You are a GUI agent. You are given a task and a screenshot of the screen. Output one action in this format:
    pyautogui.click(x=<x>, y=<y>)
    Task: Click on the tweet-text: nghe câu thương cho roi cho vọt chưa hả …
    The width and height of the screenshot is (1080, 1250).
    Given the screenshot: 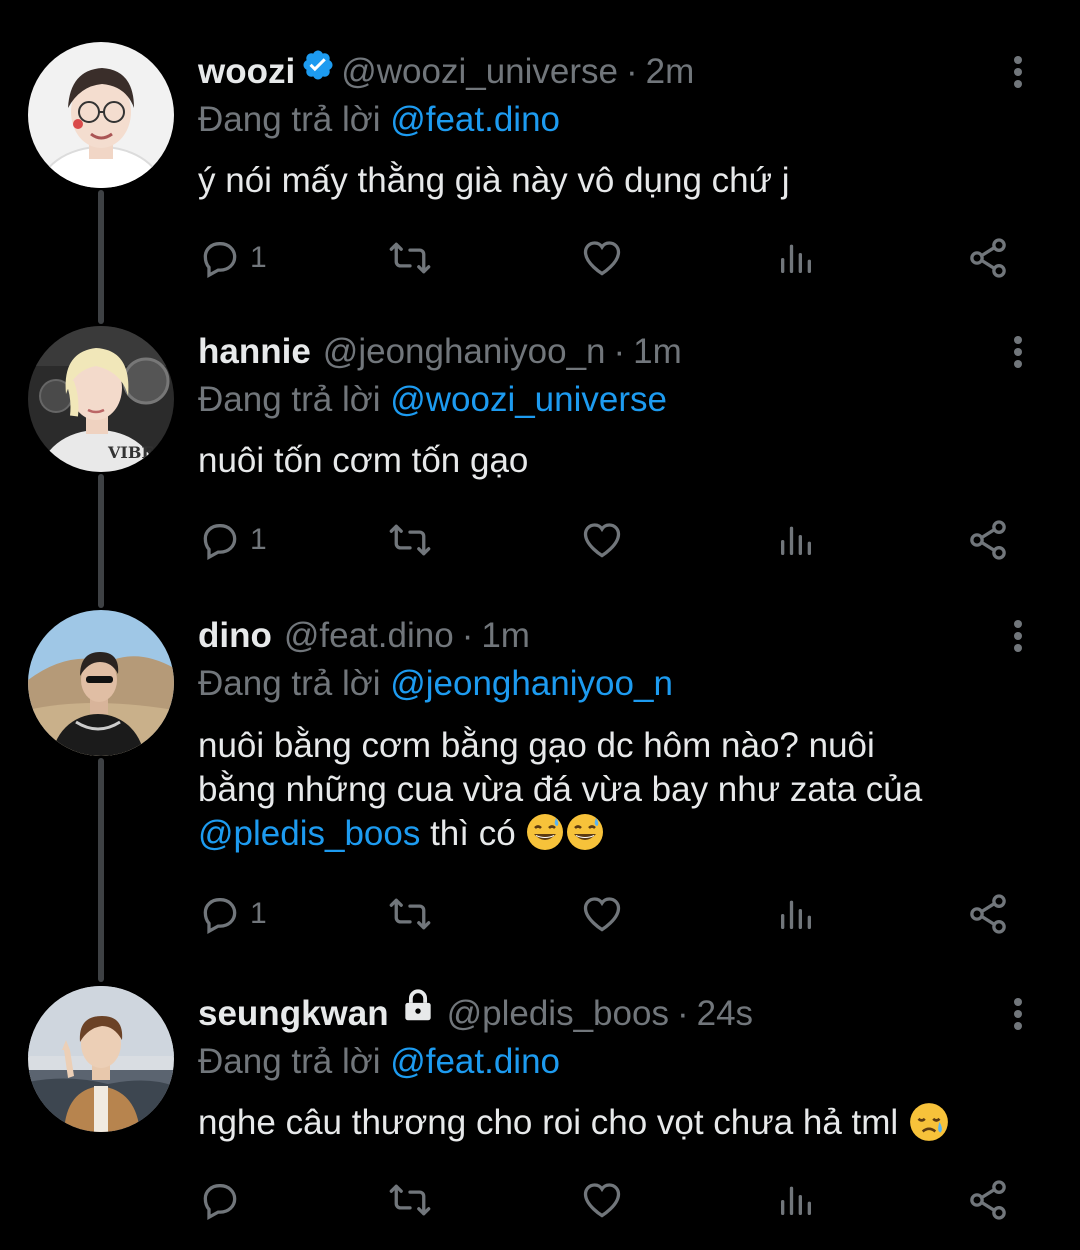 What is the action you would take?
    pyautogui.click(x=619, y=1123)
    